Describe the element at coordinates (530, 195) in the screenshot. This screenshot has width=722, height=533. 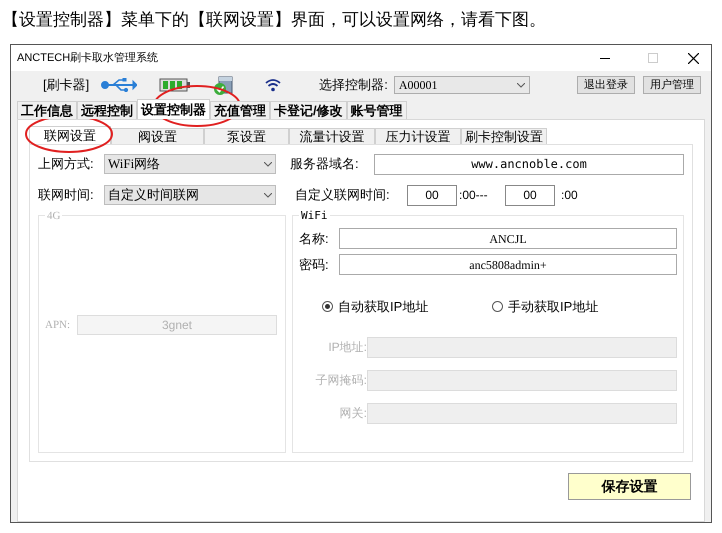
I see `end-hour-field: 00` at that location.